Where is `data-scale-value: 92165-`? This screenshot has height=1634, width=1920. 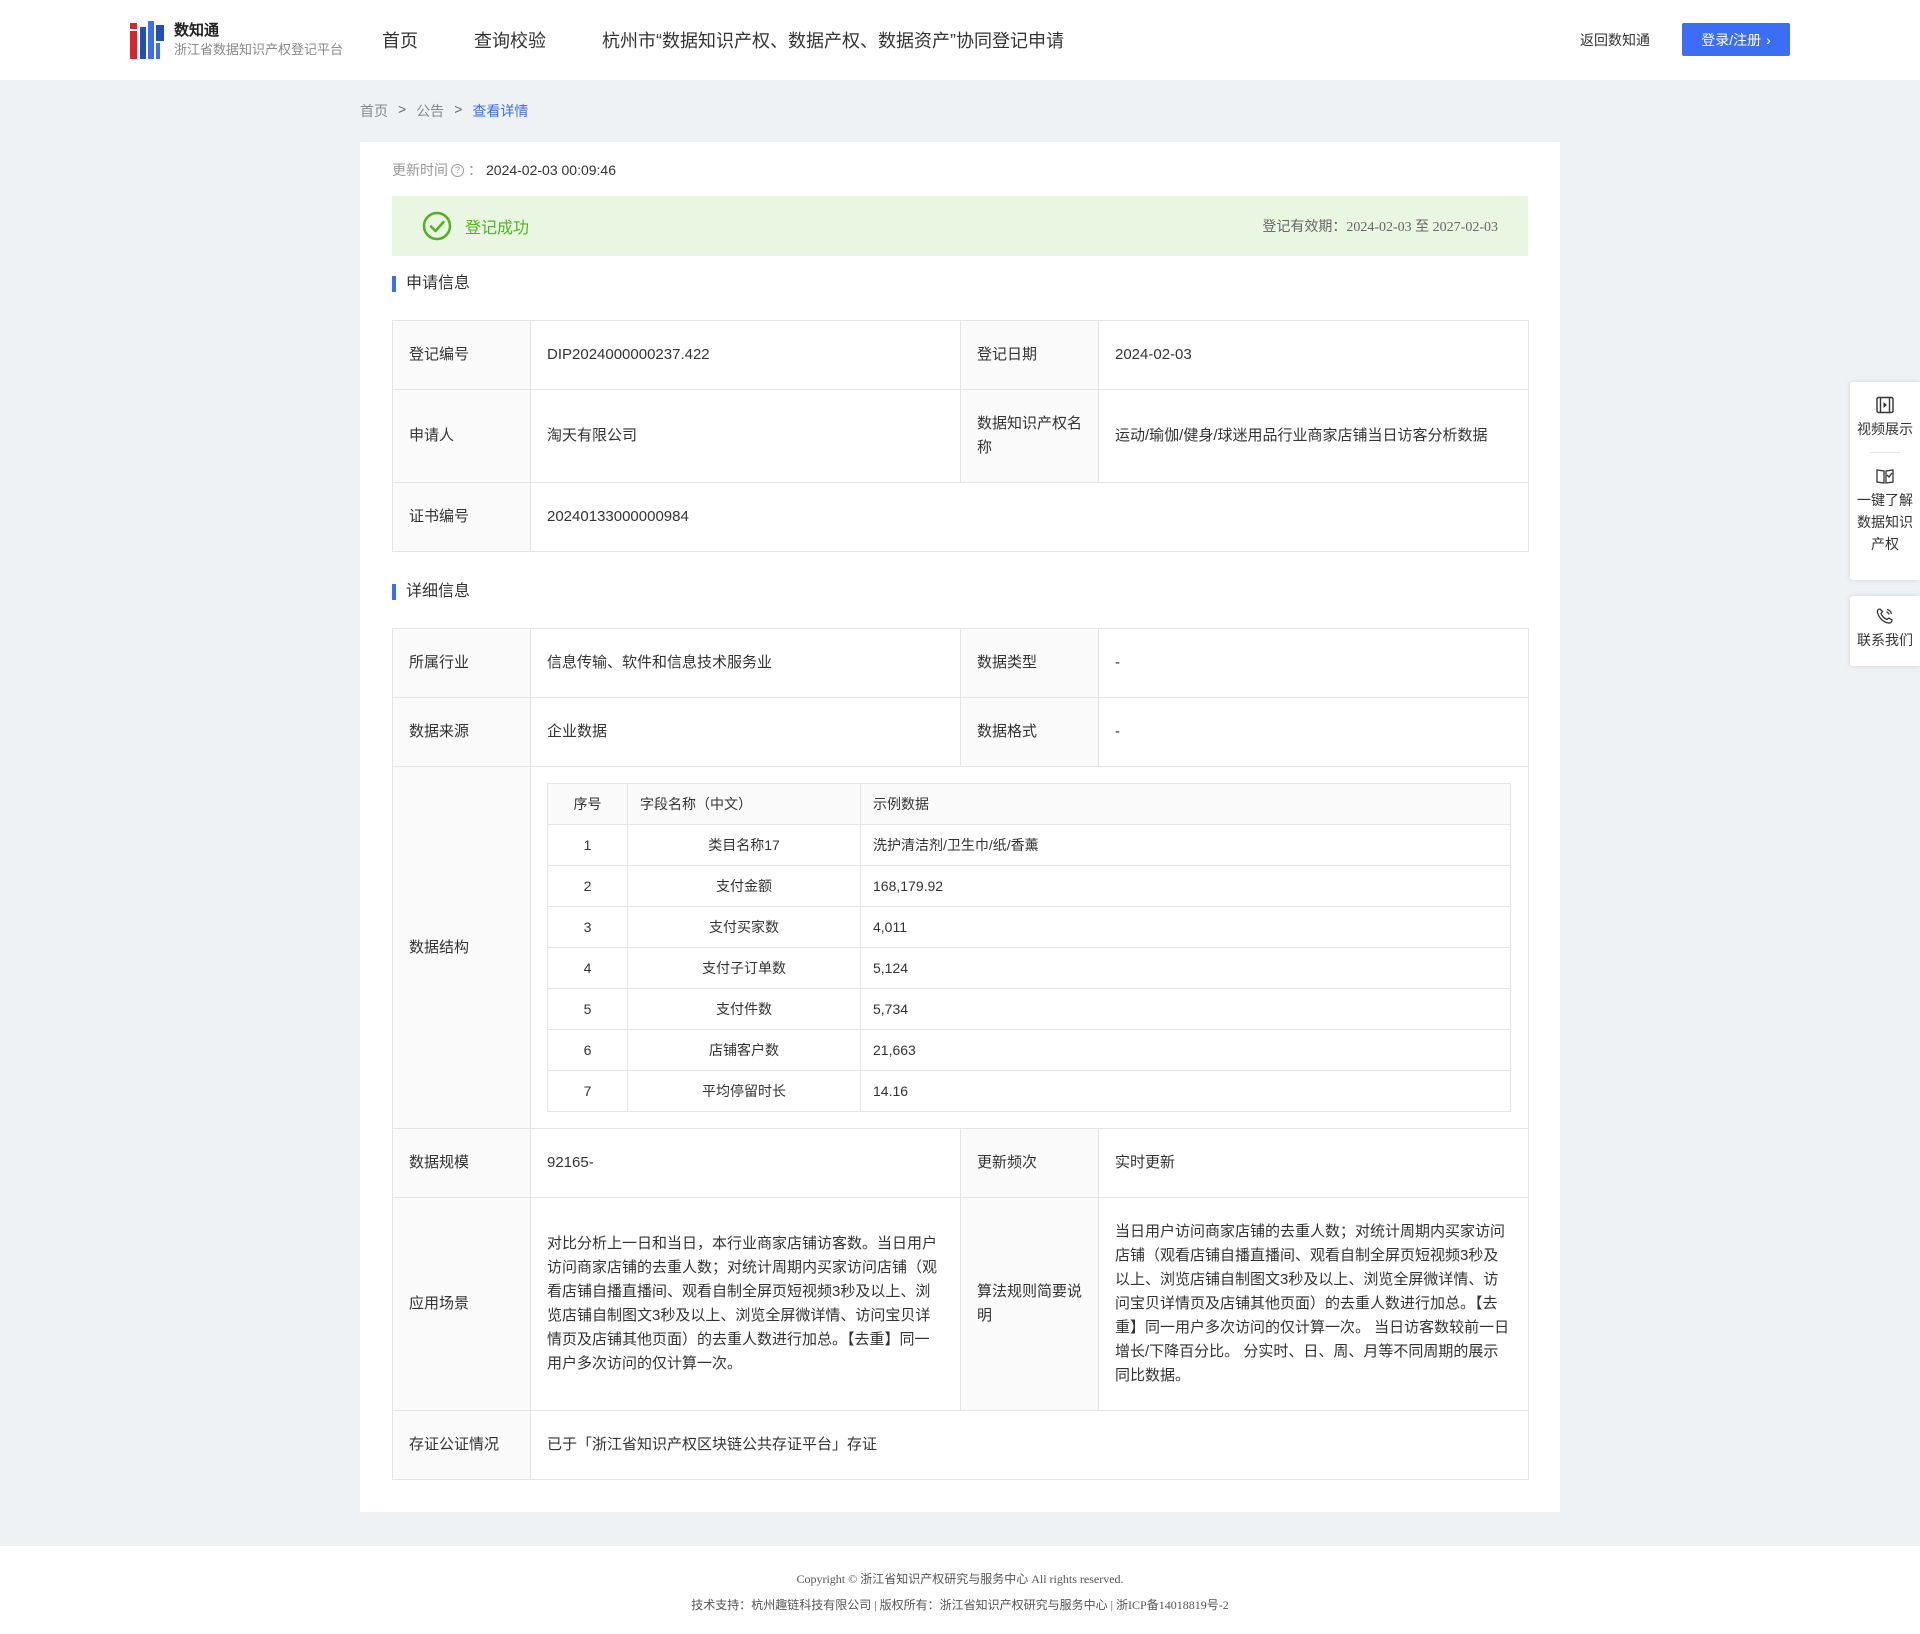
data-scale-value: 92165- is located at coordinates (745, 1163).